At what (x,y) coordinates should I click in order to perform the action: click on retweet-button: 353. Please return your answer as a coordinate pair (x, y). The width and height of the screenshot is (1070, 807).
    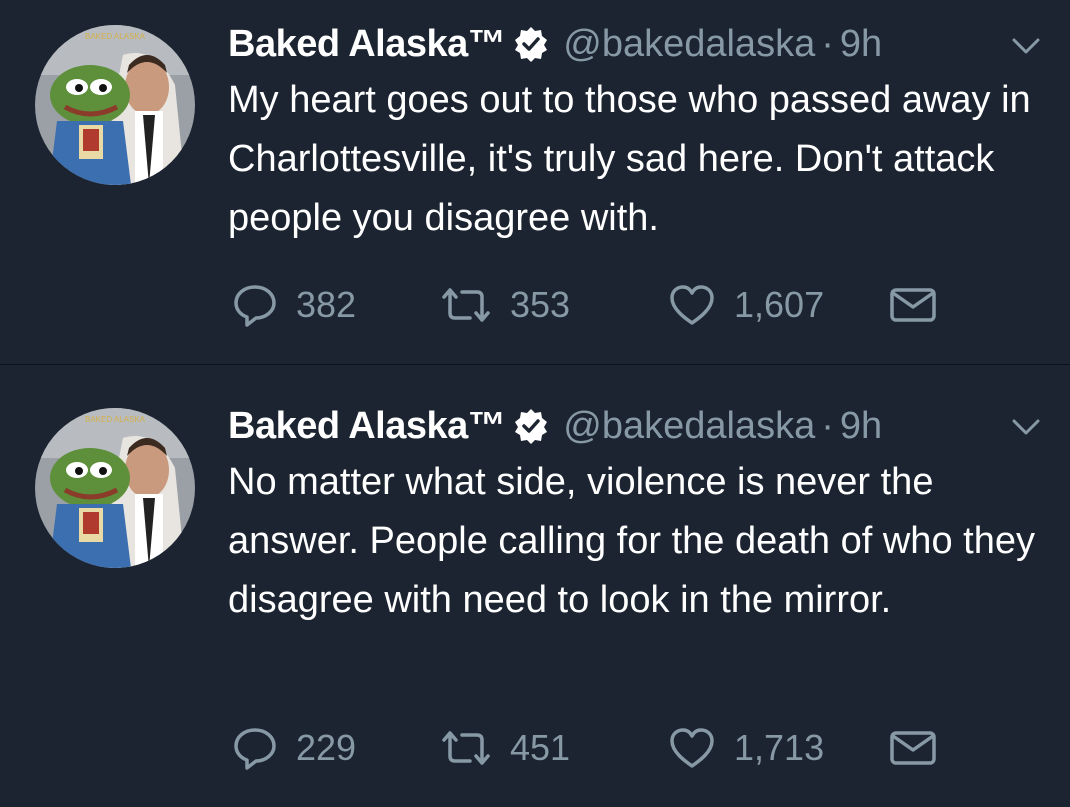
    Looking at the image, I should click on (505, 305).